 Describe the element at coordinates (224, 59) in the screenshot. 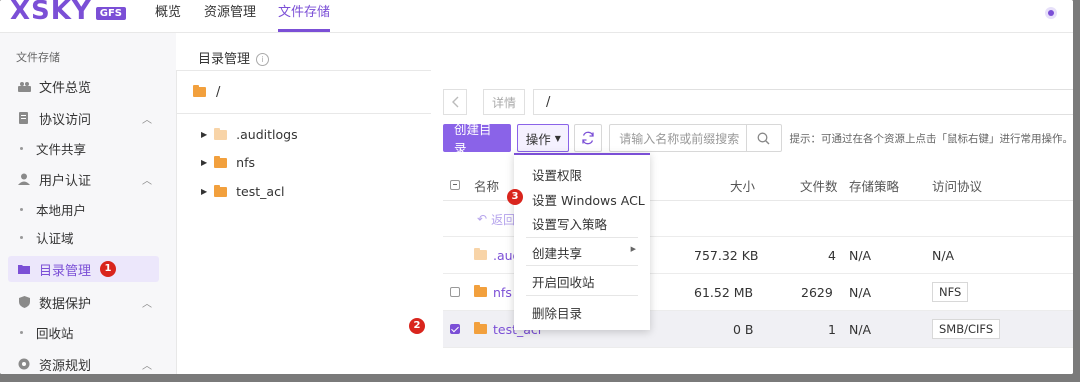

I see `page-title-text: 目录管理` at that location.